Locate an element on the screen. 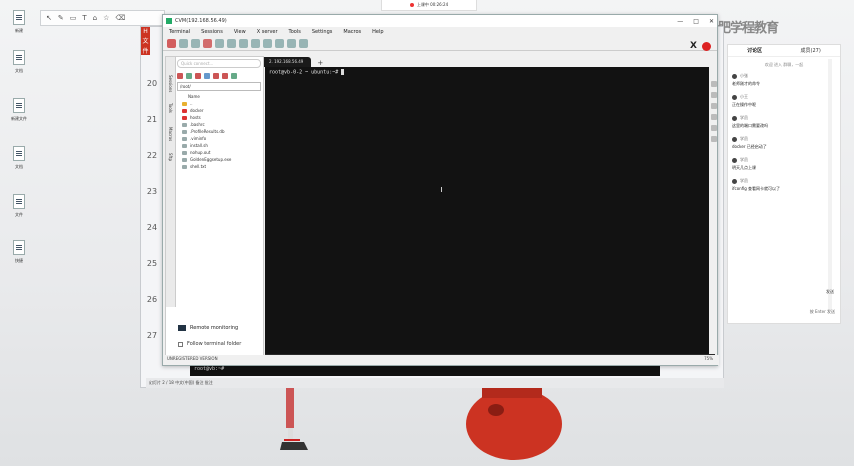 This screenshot has width=854, height=466. paste-icon is located at coordinates (714, 128).